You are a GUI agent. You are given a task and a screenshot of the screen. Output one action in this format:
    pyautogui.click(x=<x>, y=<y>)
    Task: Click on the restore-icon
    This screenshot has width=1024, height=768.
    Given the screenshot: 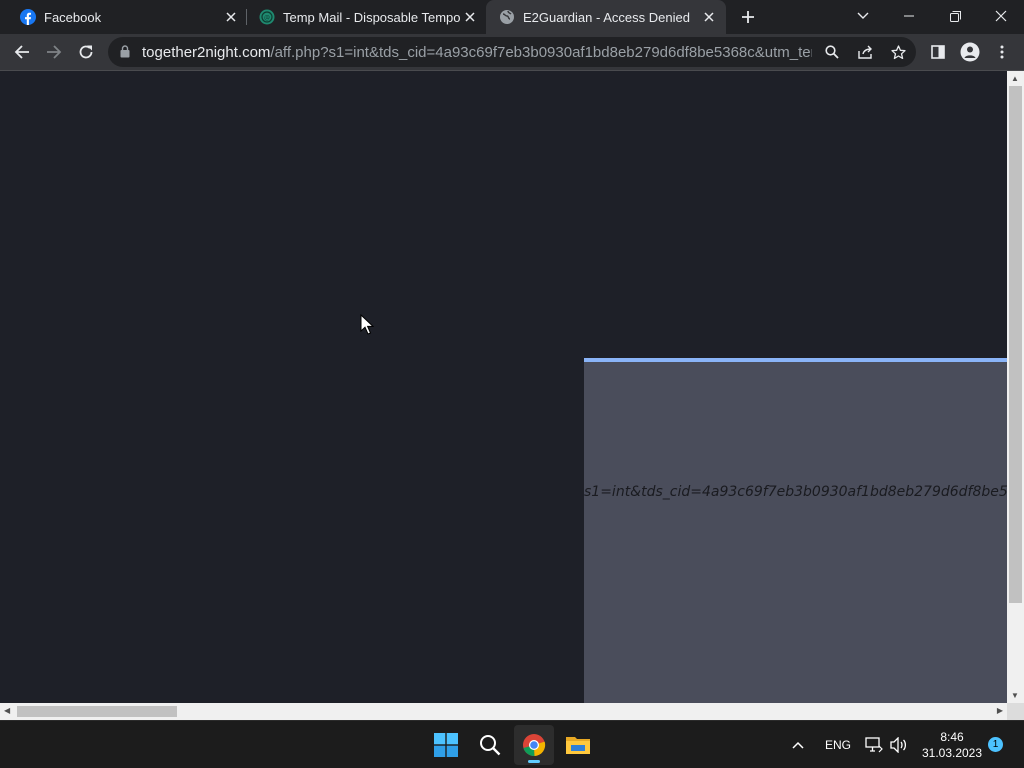 What is the action you would take?
    pyautogui.click(x=955, y=16)
    